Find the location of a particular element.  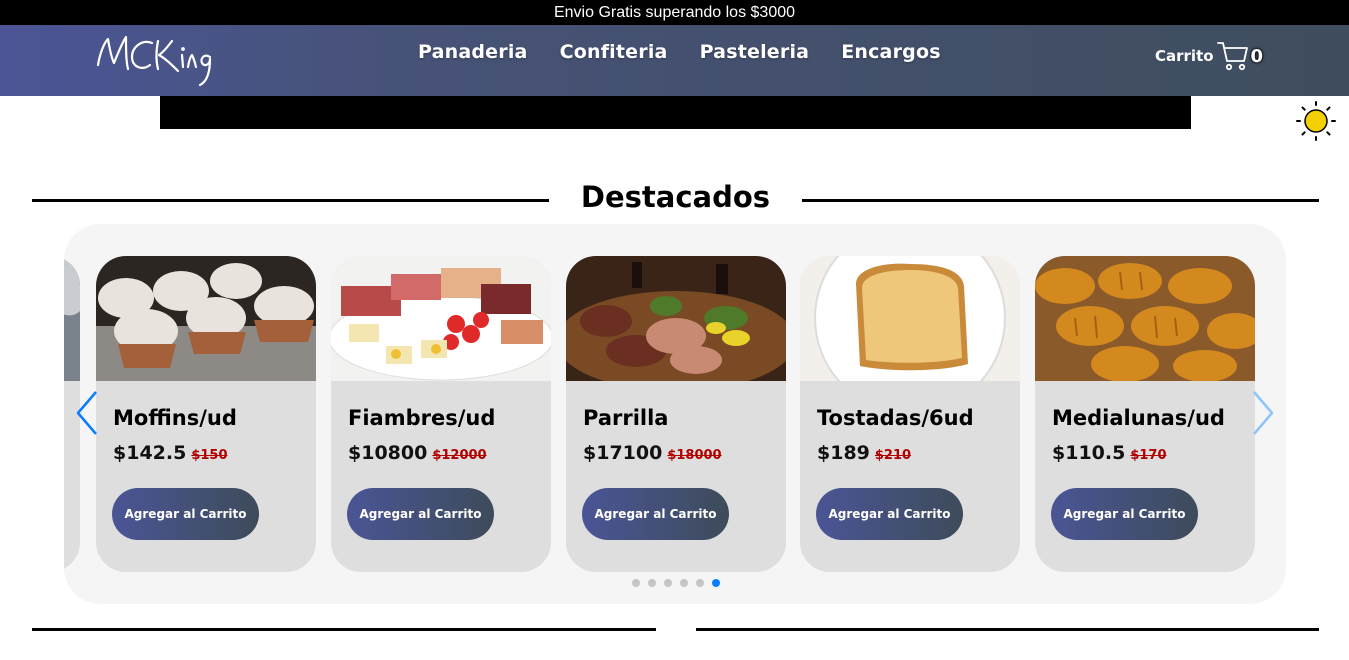

chevron-right-icon is located at coordinates (1263, 413).